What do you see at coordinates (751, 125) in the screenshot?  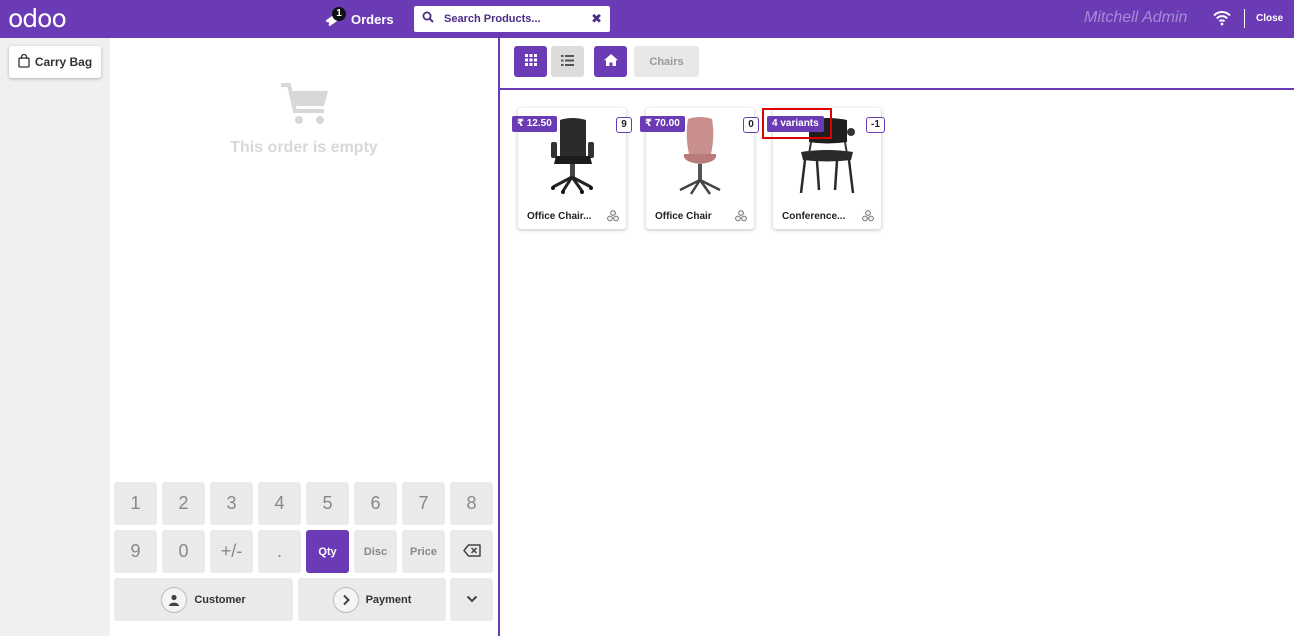 I see `stock-qty-badge: 0` at bounding box center [751, 125].